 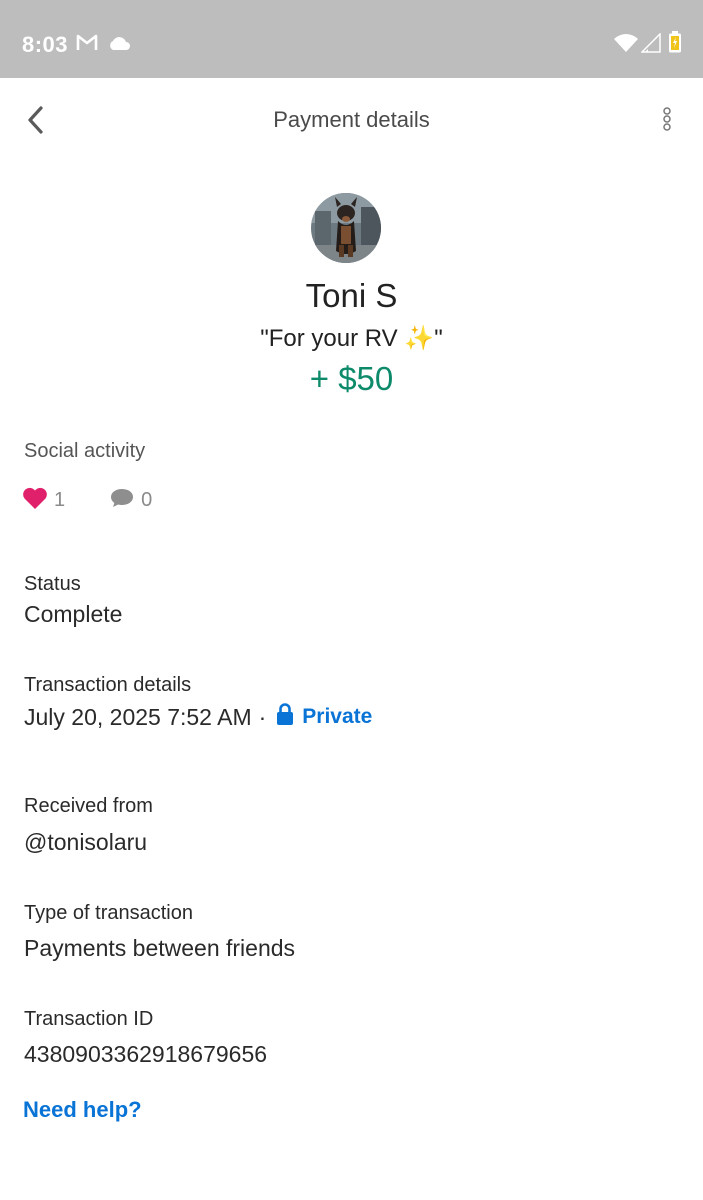 What do you see at coordinates (85, 842) in the screenshot?
I see `received-from-value: @tonisolaru` at bounding box center [85, 842].